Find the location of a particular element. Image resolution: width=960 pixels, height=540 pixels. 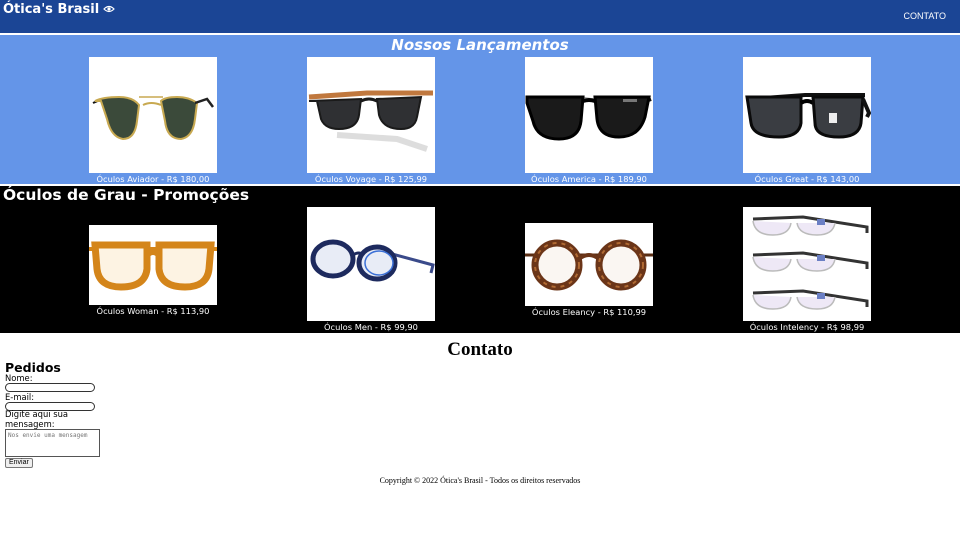

product-caption-woman: Óculos Woman - R$ 113,90 is located at coordinates (153, 311).